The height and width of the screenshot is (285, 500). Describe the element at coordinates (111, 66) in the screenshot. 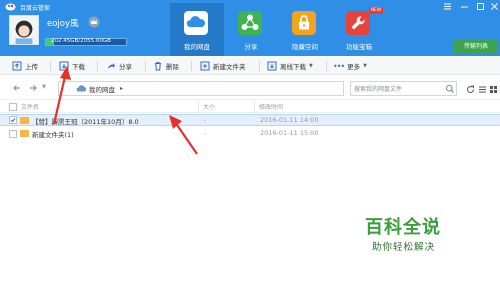

I see `share-toolbar-icon` at that location.